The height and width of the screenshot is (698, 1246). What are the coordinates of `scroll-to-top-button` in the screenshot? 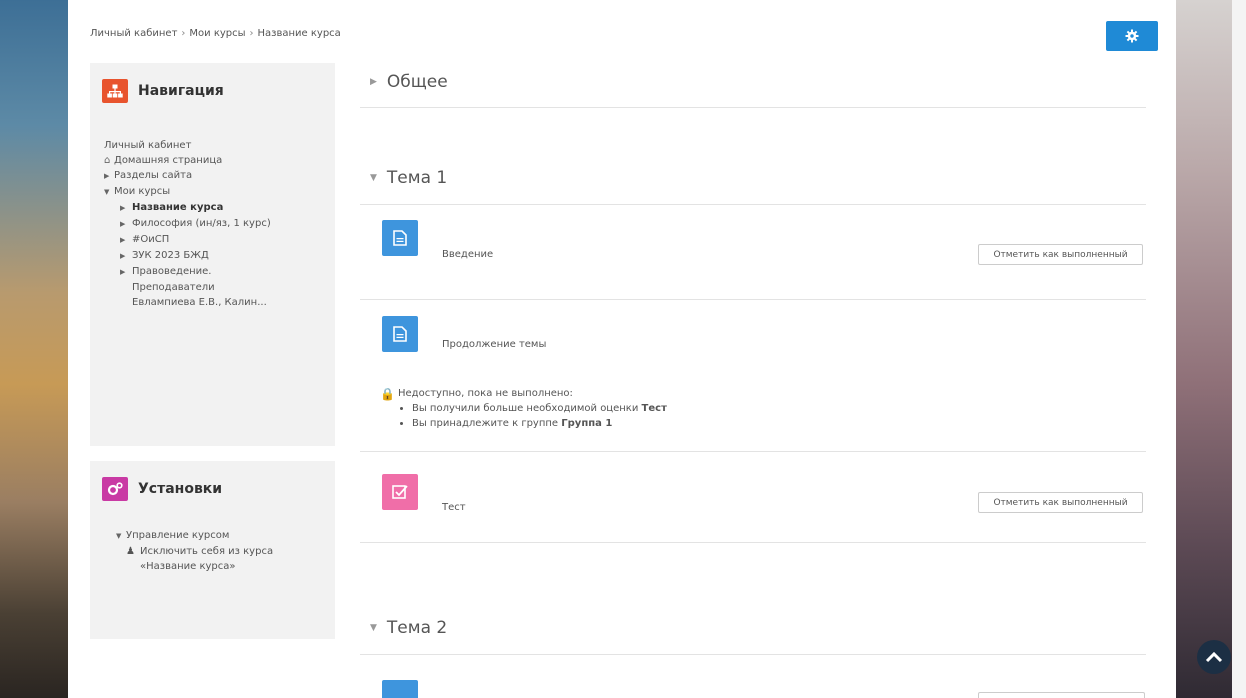 It's located at (1214, 657).